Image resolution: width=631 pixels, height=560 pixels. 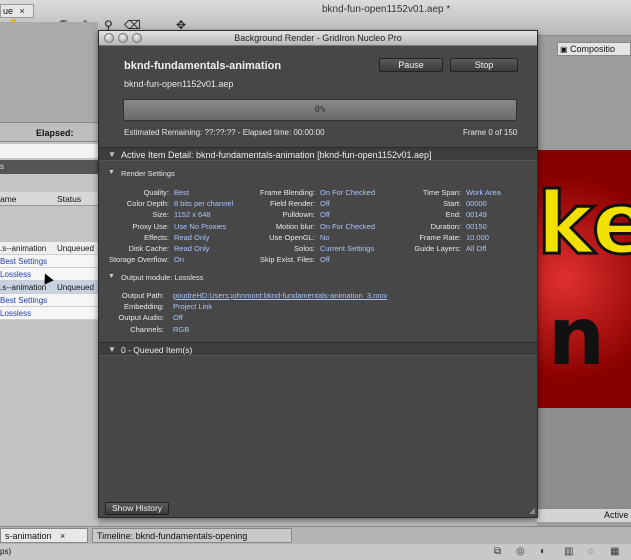 I want to click on render-progress-bar: 0%, so click(x=320, y=110).